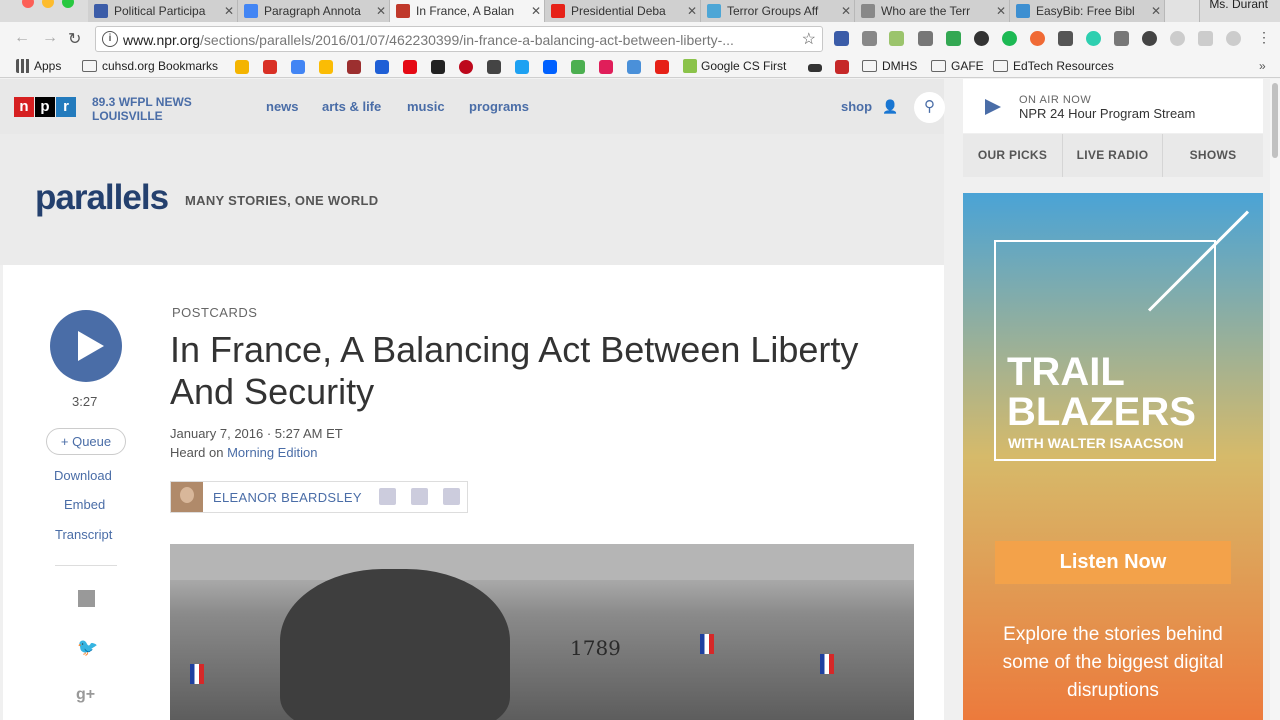 The image size is (1280, 720). What do you see at coordinates (142, 109) in the screenshot?
I see `station-name: 89.3 WFPL NEWS LOUISVILLE` at bounding box center [142, 109].